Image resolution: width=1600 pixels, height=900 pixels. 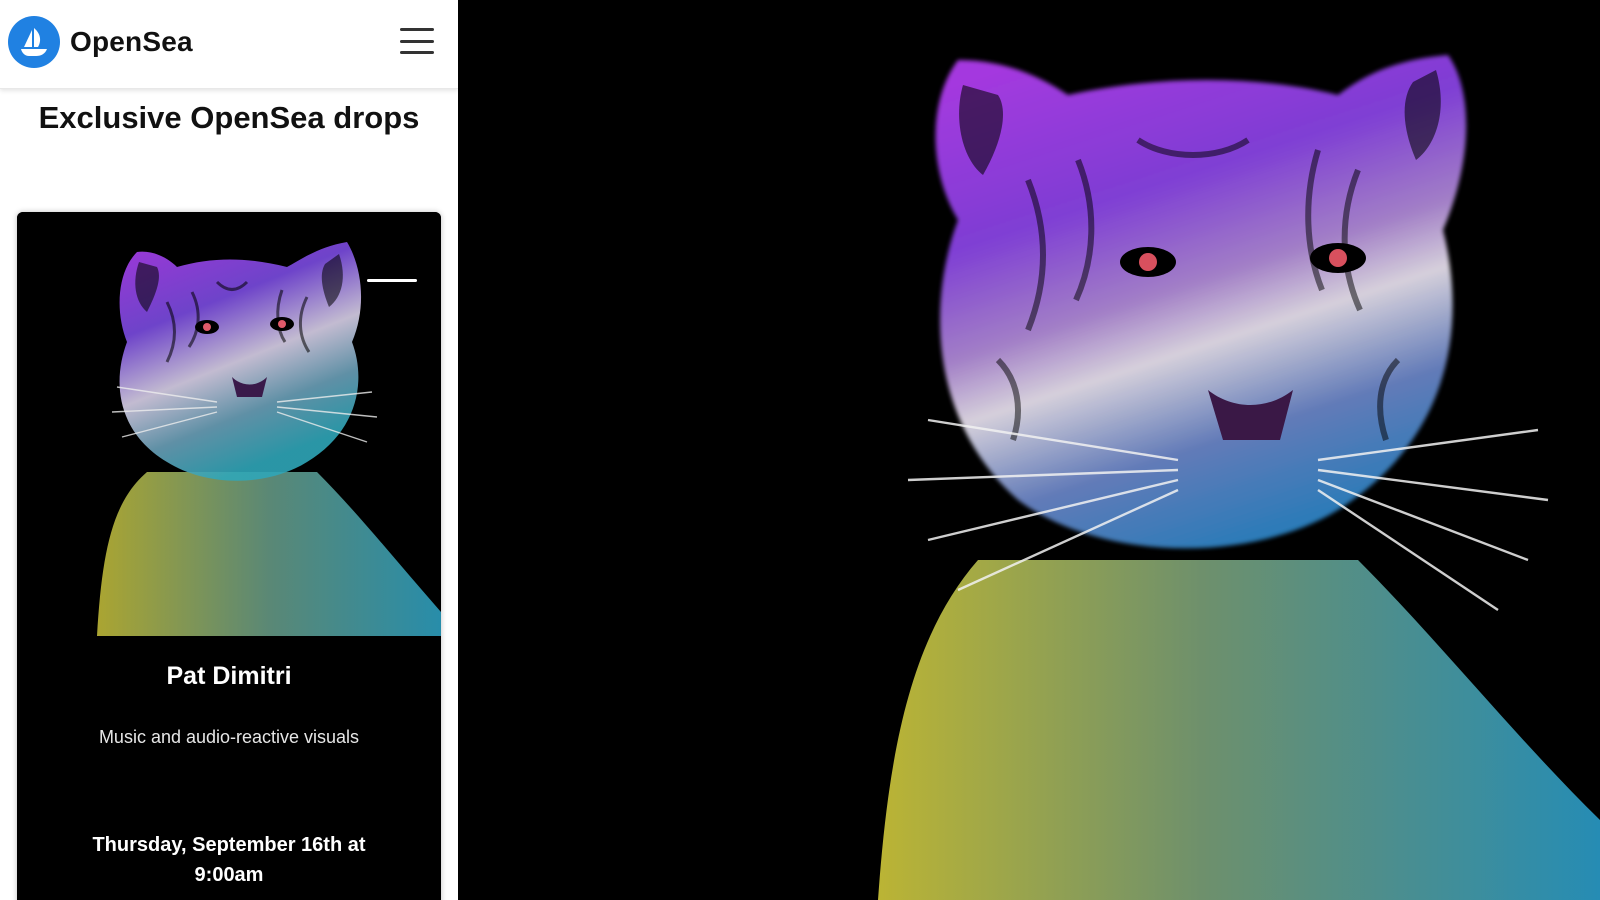 What do you see at coordinates (229, 737) in the screenshot?
I see `drop-description: Music and audio-reactive visuals` at bounding box center [229, 737].